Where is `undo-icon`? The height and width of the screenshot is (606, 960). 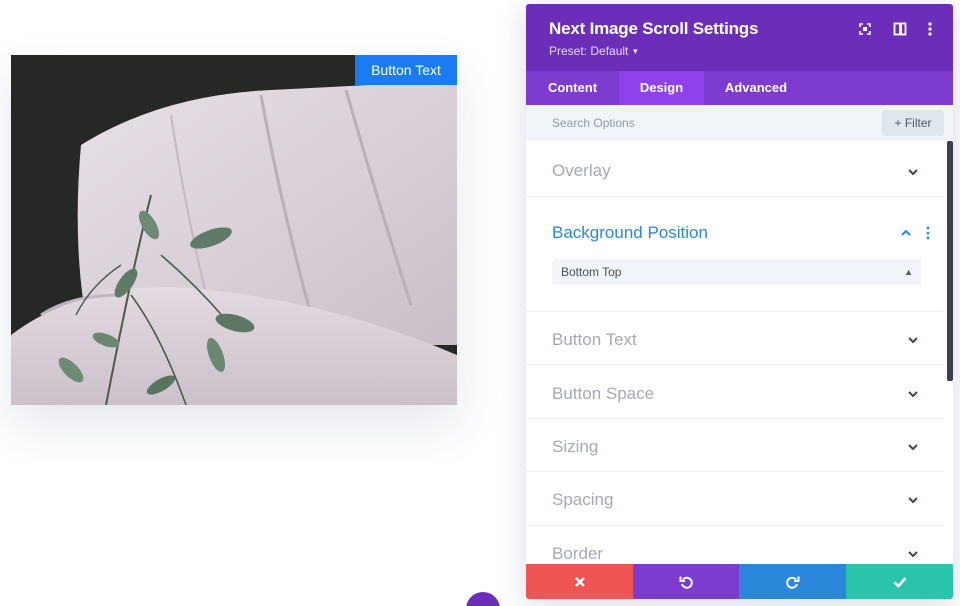 undo-icon is located at coordinates (686, 582).